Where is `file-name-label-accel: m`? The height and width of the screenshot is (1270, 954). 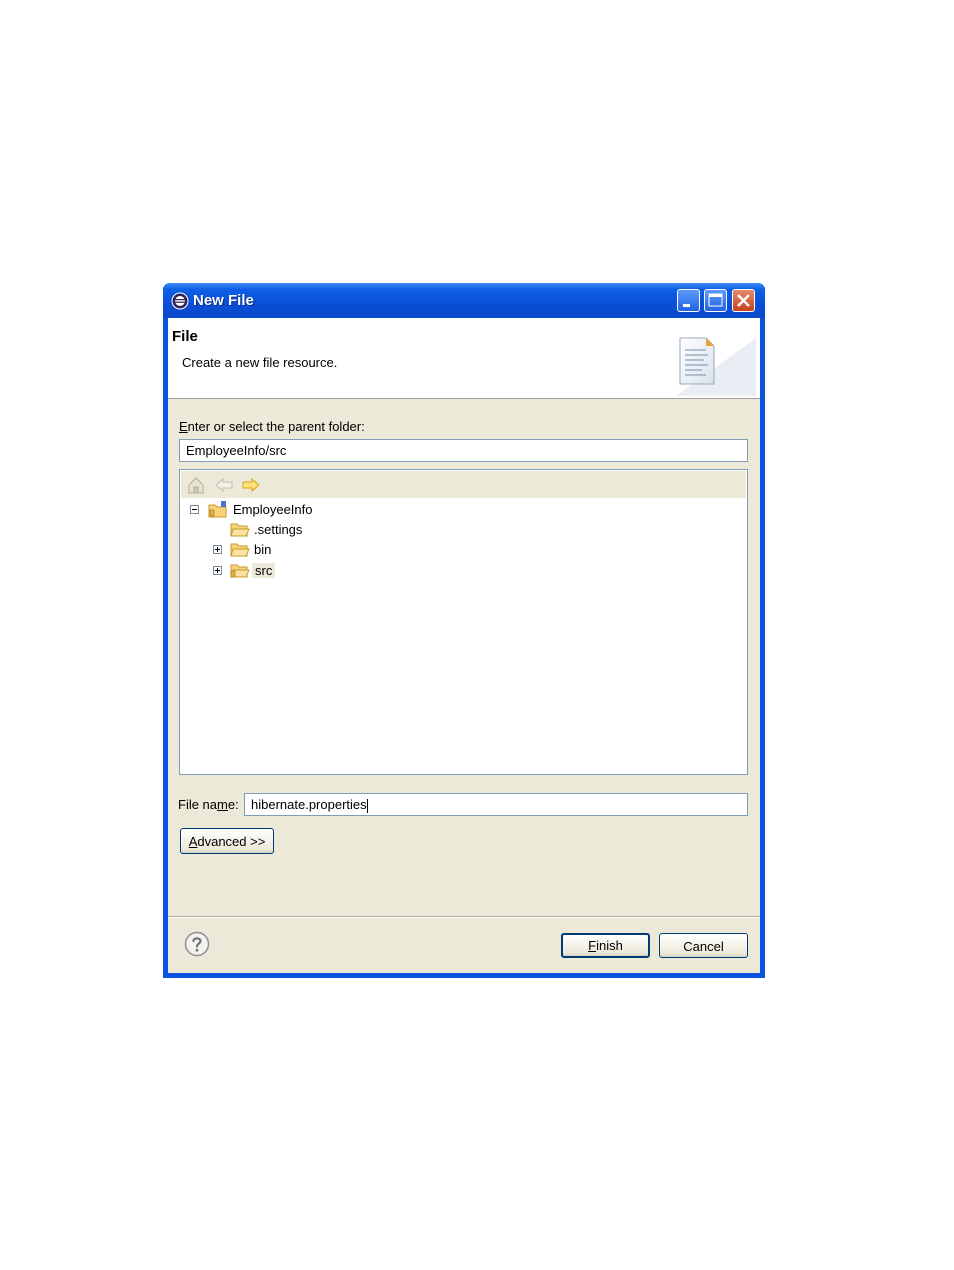 file-name-label-accel: m is located at coordinates (222, 804).